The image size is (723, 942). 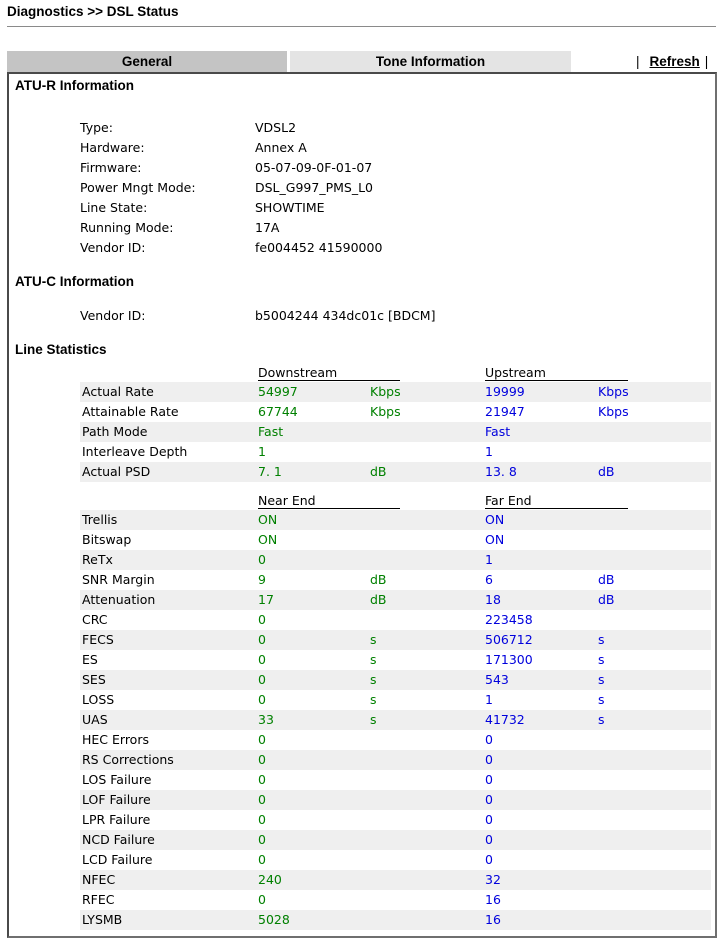 I want to click on far-value: 19999, so click(x=505, y=391).